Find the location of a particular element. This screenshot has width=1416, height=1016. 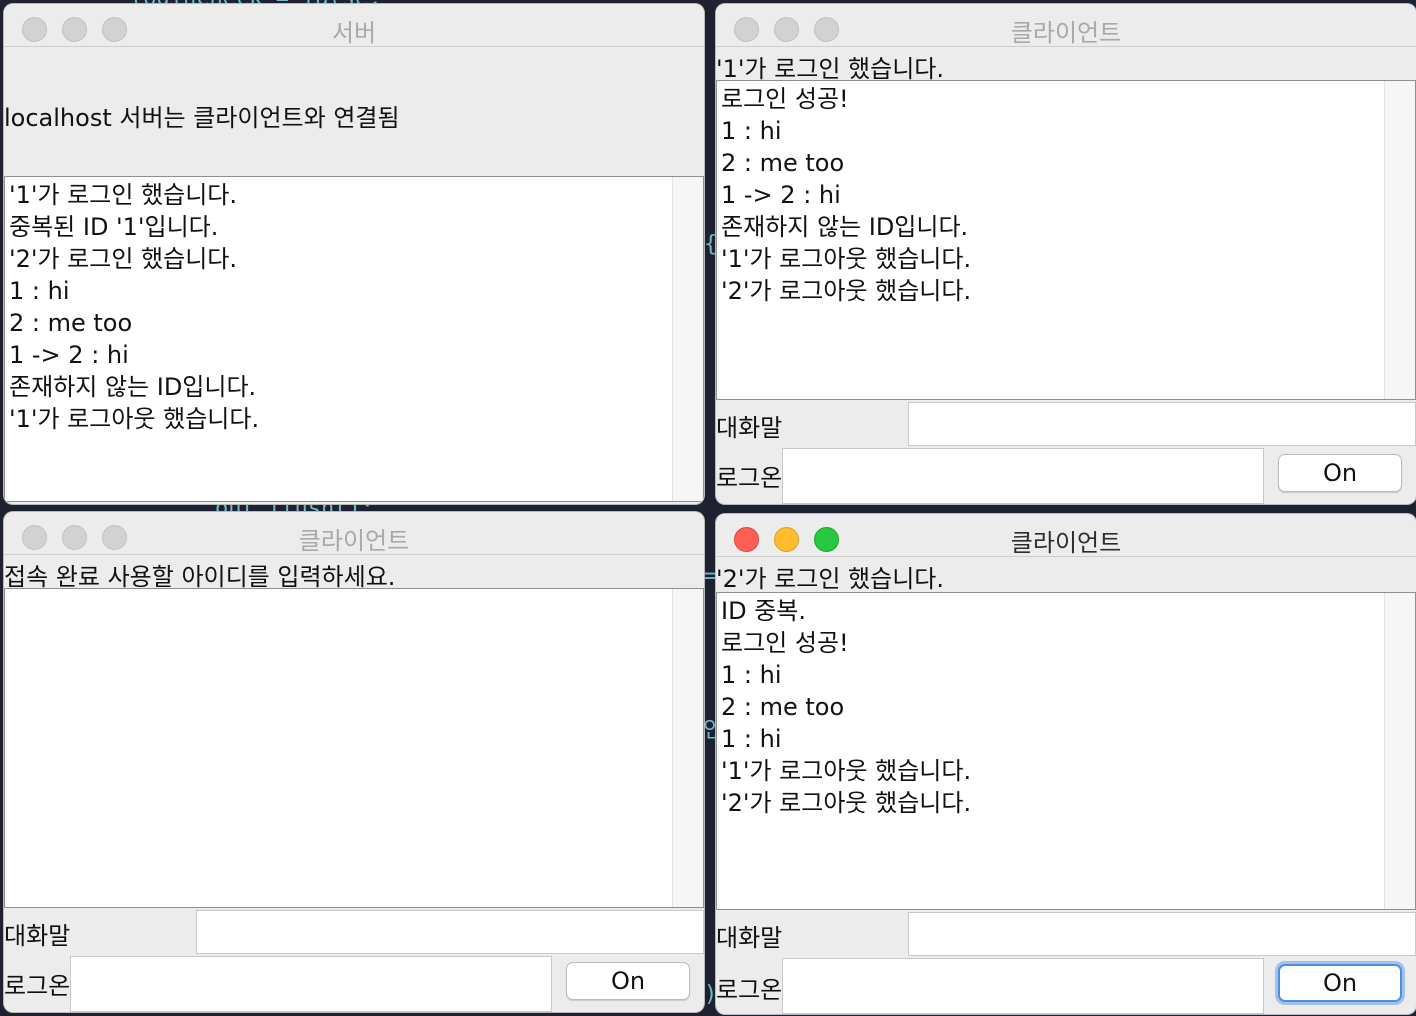

log-line: ID 중복. is located at coordinates (763, 611).